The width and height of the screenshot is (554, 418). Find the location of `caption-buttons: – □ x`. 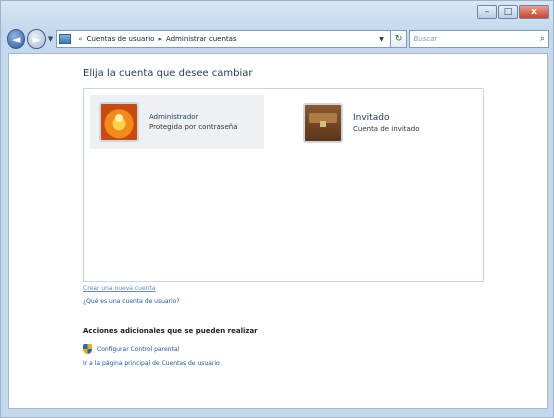

caption-buttons: – □ x is located at coordinates (513, 12).